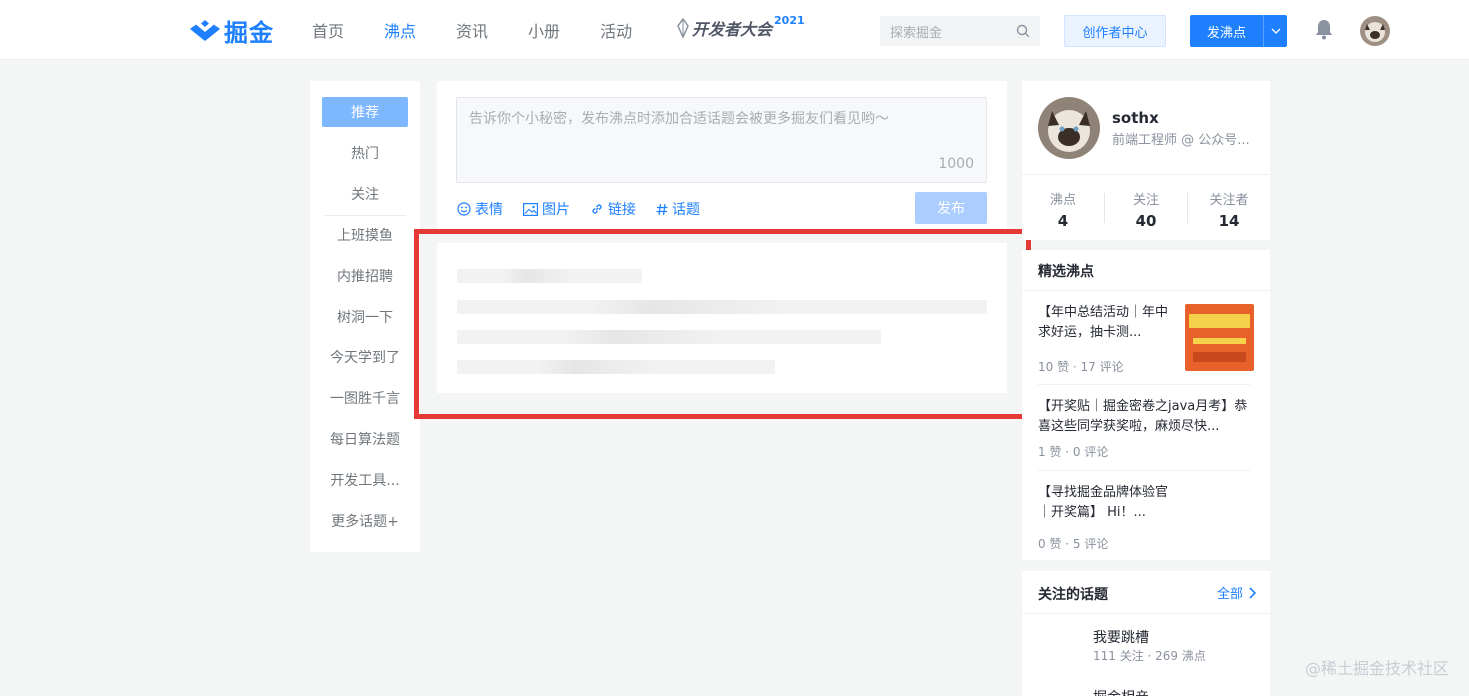  I want to click on post-dropdown, so click(1275, 31).